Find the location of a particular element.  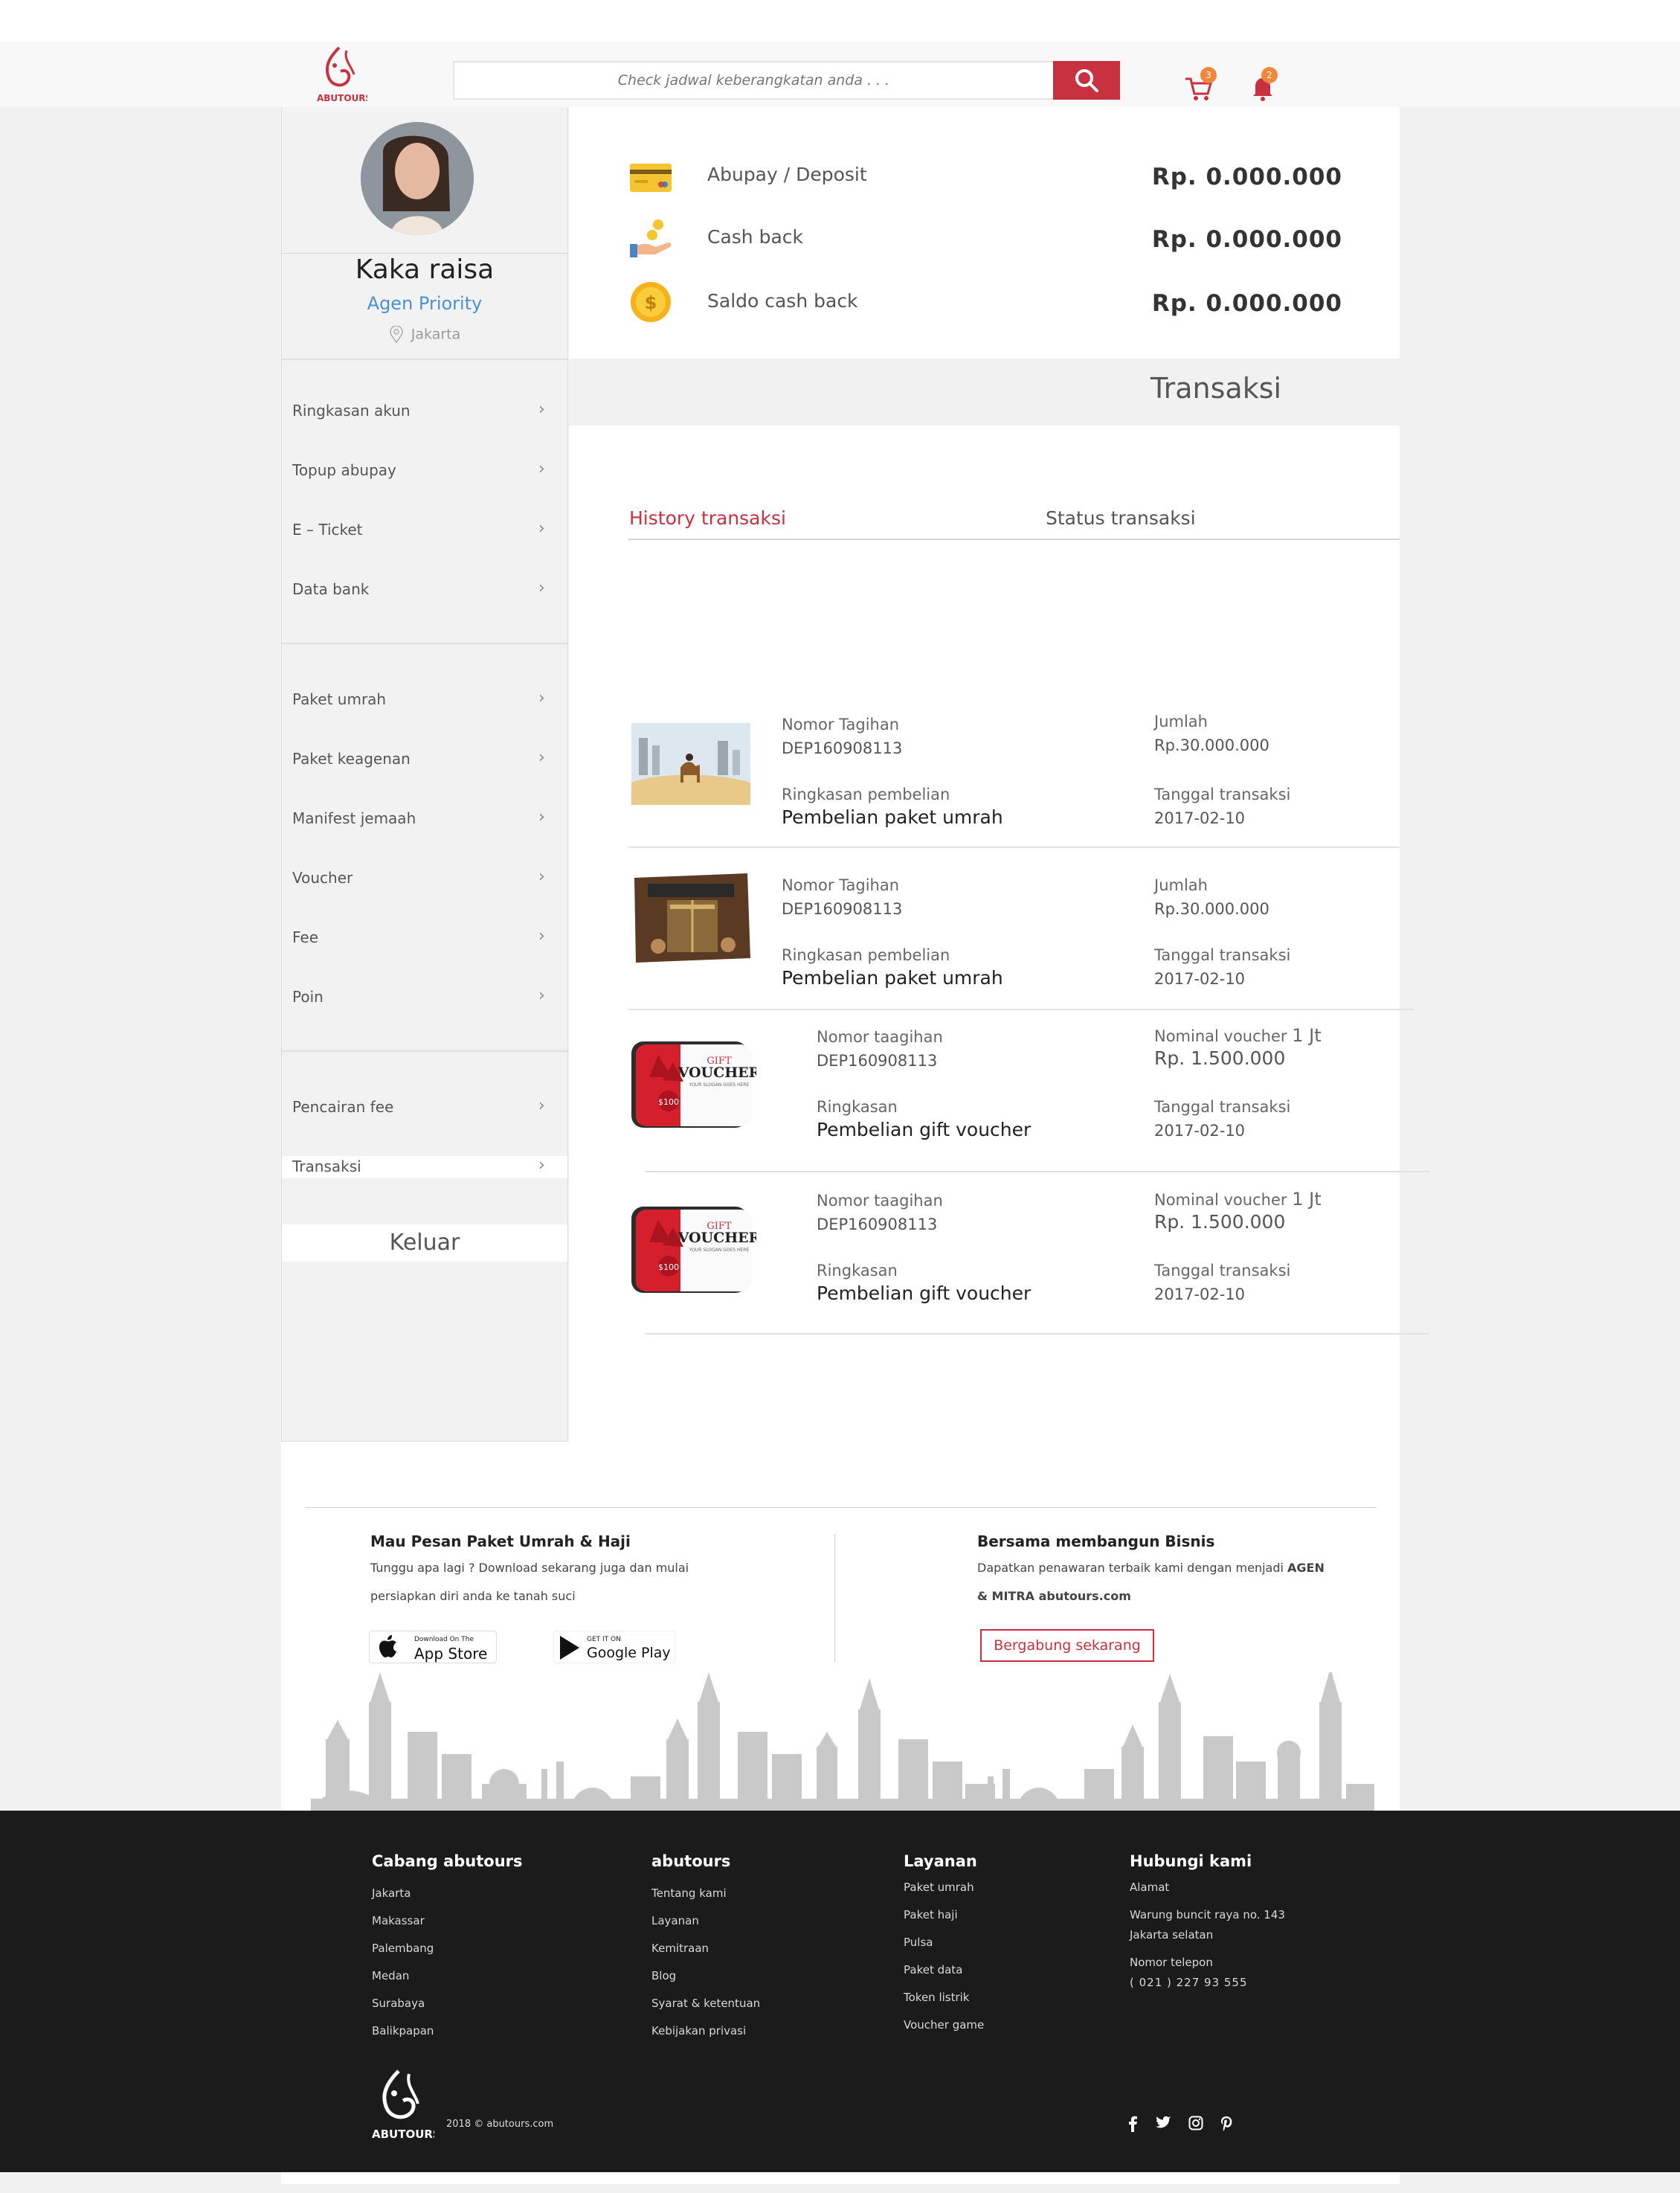

footer-link: Makassar is located at coordinates (448, 1928).